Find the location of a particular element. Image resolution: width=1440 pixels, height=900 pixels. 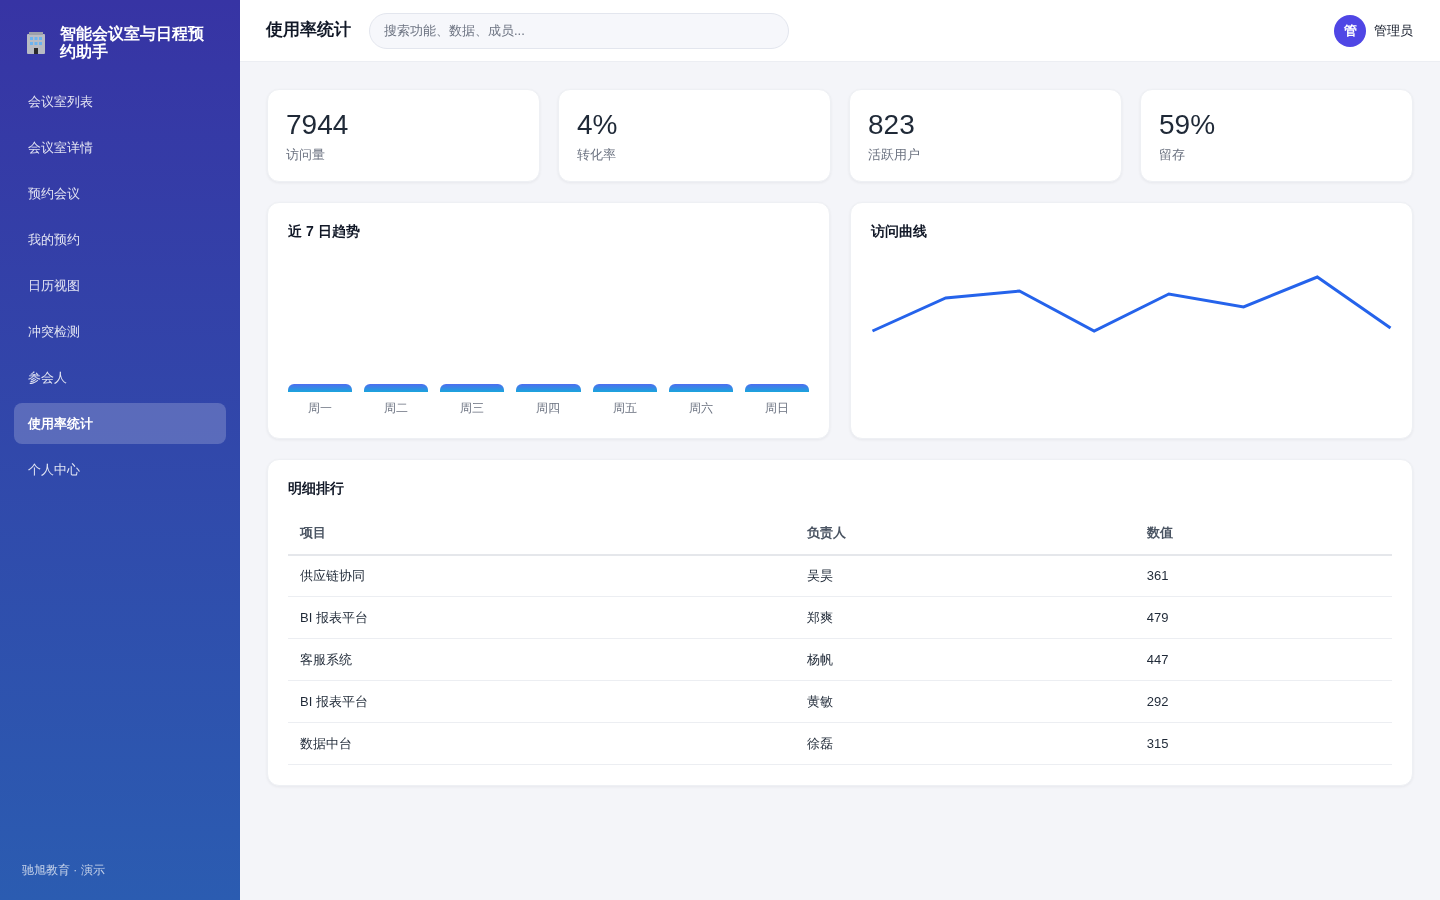

stat-value: 4% is located at coordinates (598, 125).